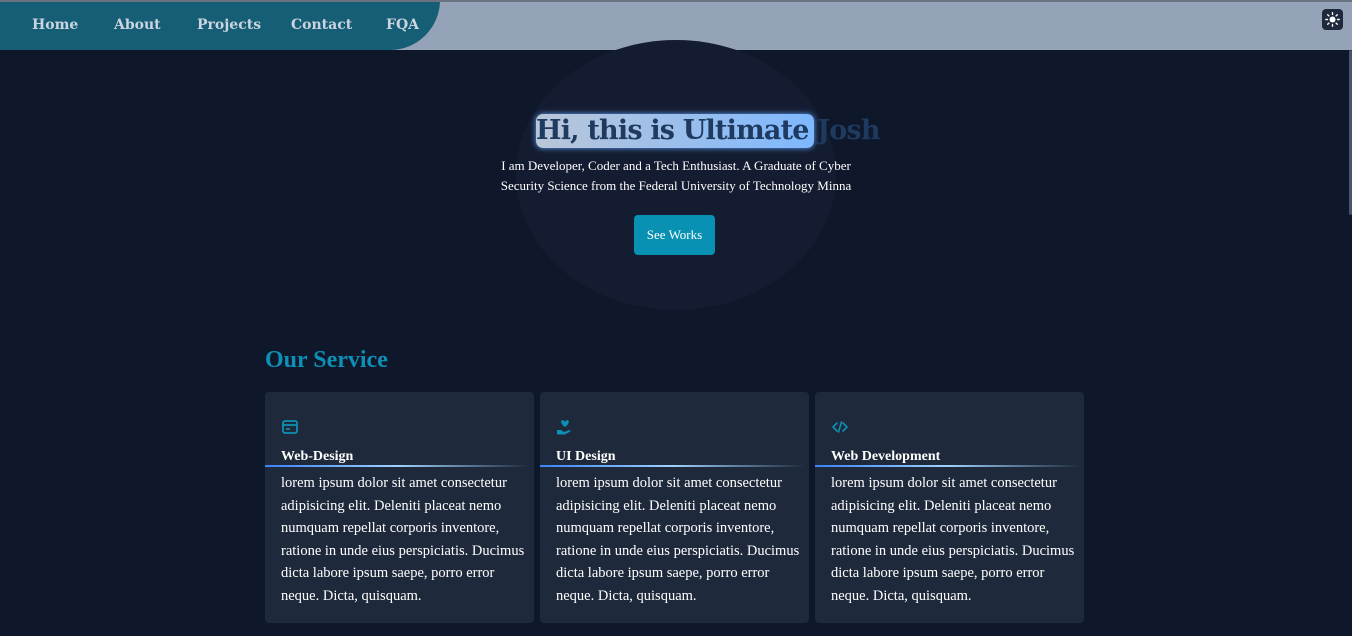 The image size is (1352, 636). What do you see at coordinates (564, 427) in the screenshot?
I see `hand-heart-icon` at bounding box center [564, 427].